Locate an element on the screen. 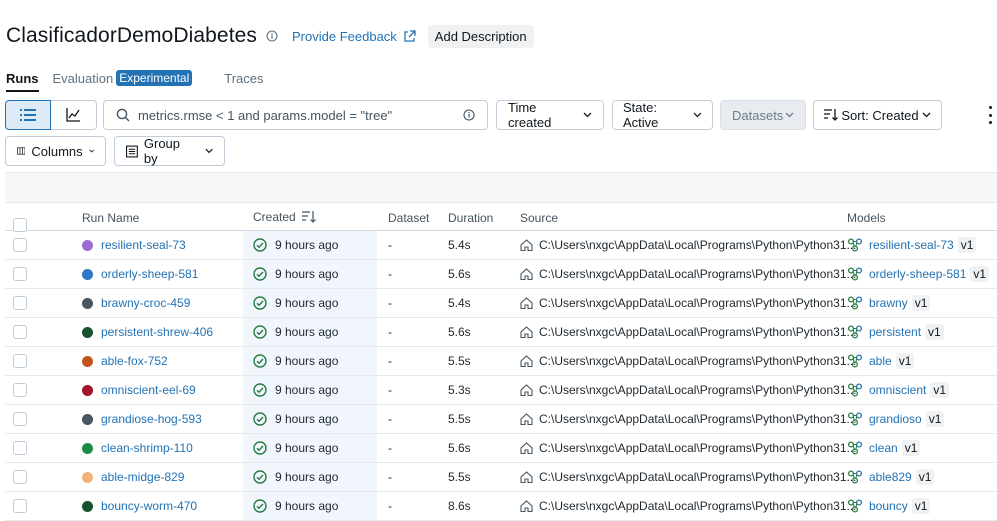  model-link: able829 is located at coordinates (890, 477).